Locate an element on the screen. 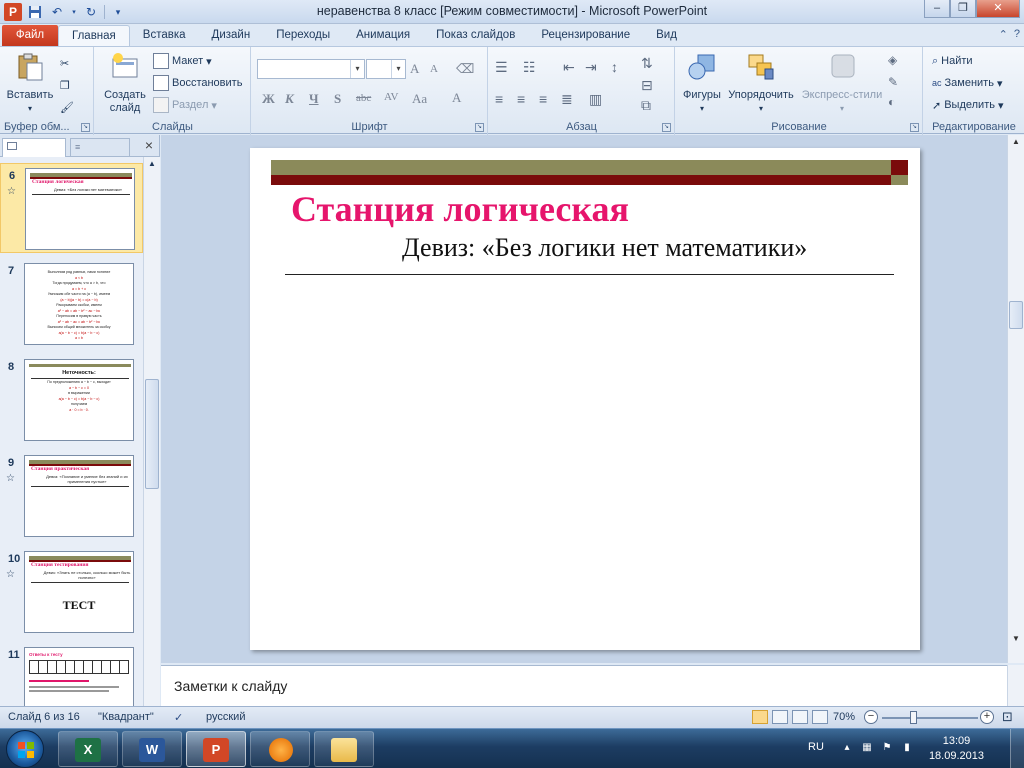  paste-button: Вставить ▾ is located at coordinates (30, 83).